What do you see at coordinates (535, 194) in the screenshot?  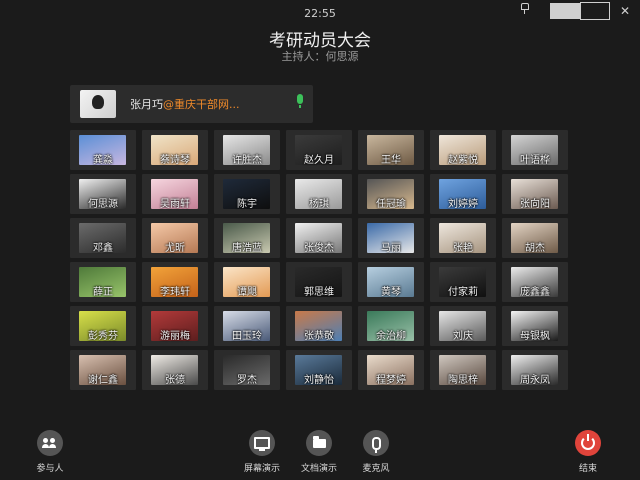 I see `participant-tile: 张向阳` at bounding box center [535, 194].